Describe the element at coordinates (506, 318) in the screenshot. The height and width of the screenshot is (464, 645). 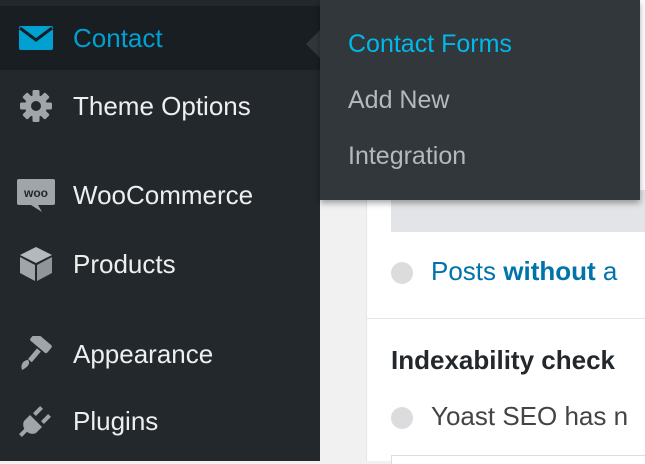
I see `section-divider` at that location.